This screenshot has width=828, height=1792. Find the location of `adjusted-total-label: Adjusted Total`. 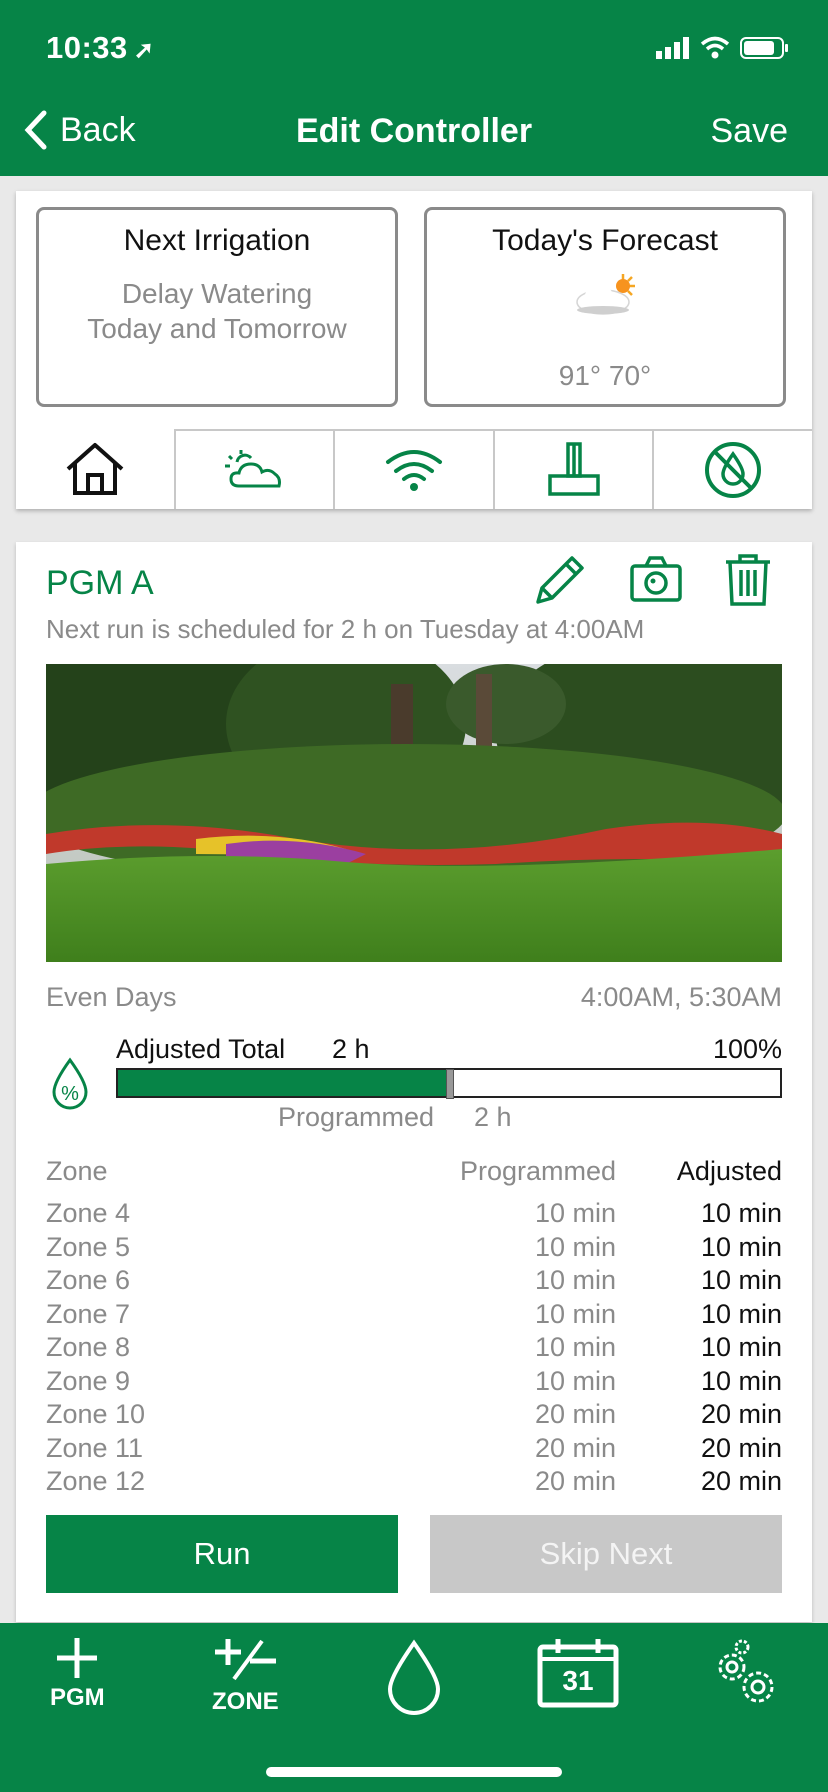

adjusted-total-label: Adjusted Total is located at coordinates (201, 1049).